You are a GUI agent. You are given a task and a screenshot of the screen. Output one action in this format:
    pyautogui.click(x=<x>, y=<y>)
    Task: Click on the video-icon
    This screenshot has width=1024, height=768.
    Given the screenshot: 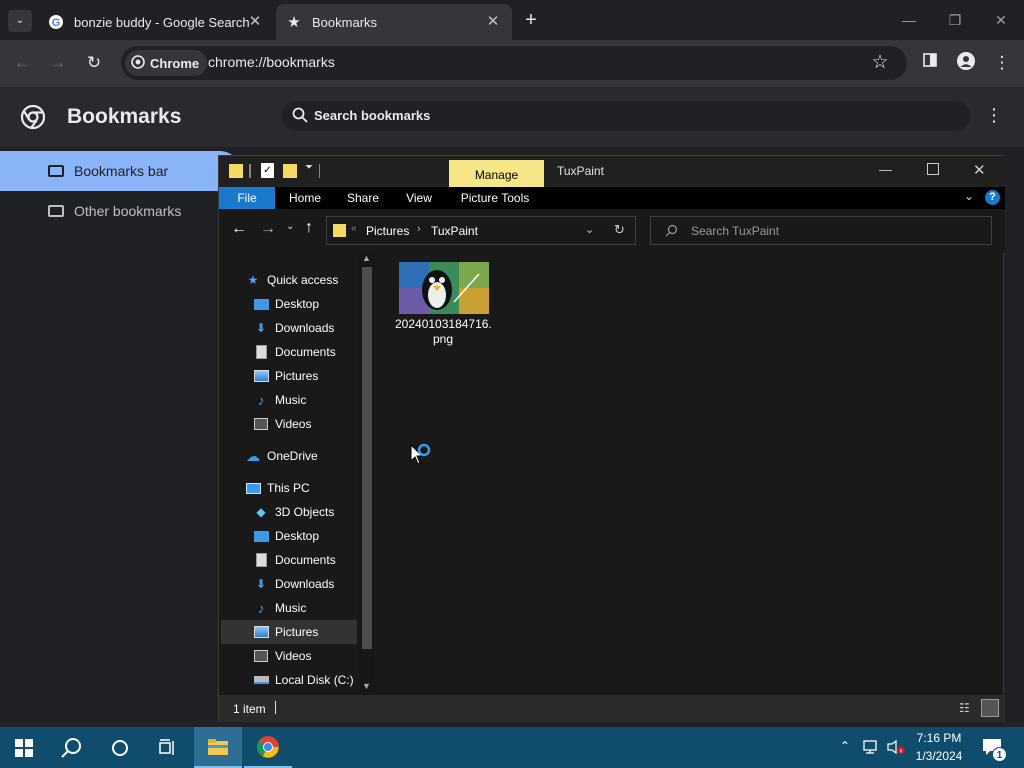 What is the action you would take?
    pyautogui.click(x=261, y=424)
    